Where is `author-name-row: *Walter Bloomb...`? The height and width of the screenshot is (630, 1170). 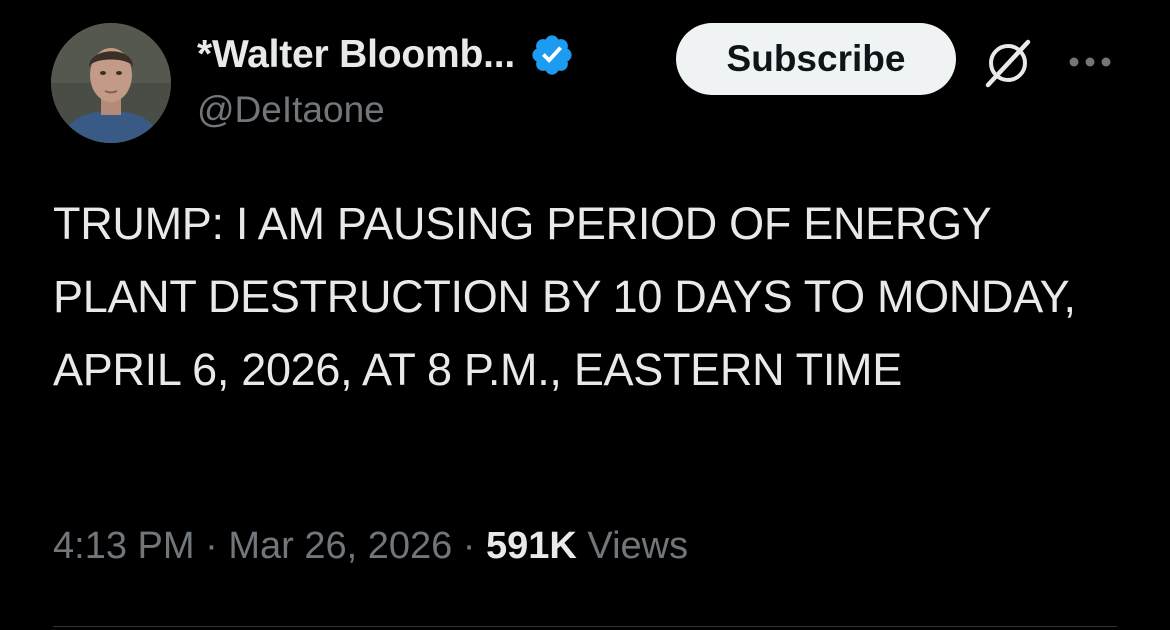 author-name-row: *Walter Bloomb... is located at coordinates (386, 55).